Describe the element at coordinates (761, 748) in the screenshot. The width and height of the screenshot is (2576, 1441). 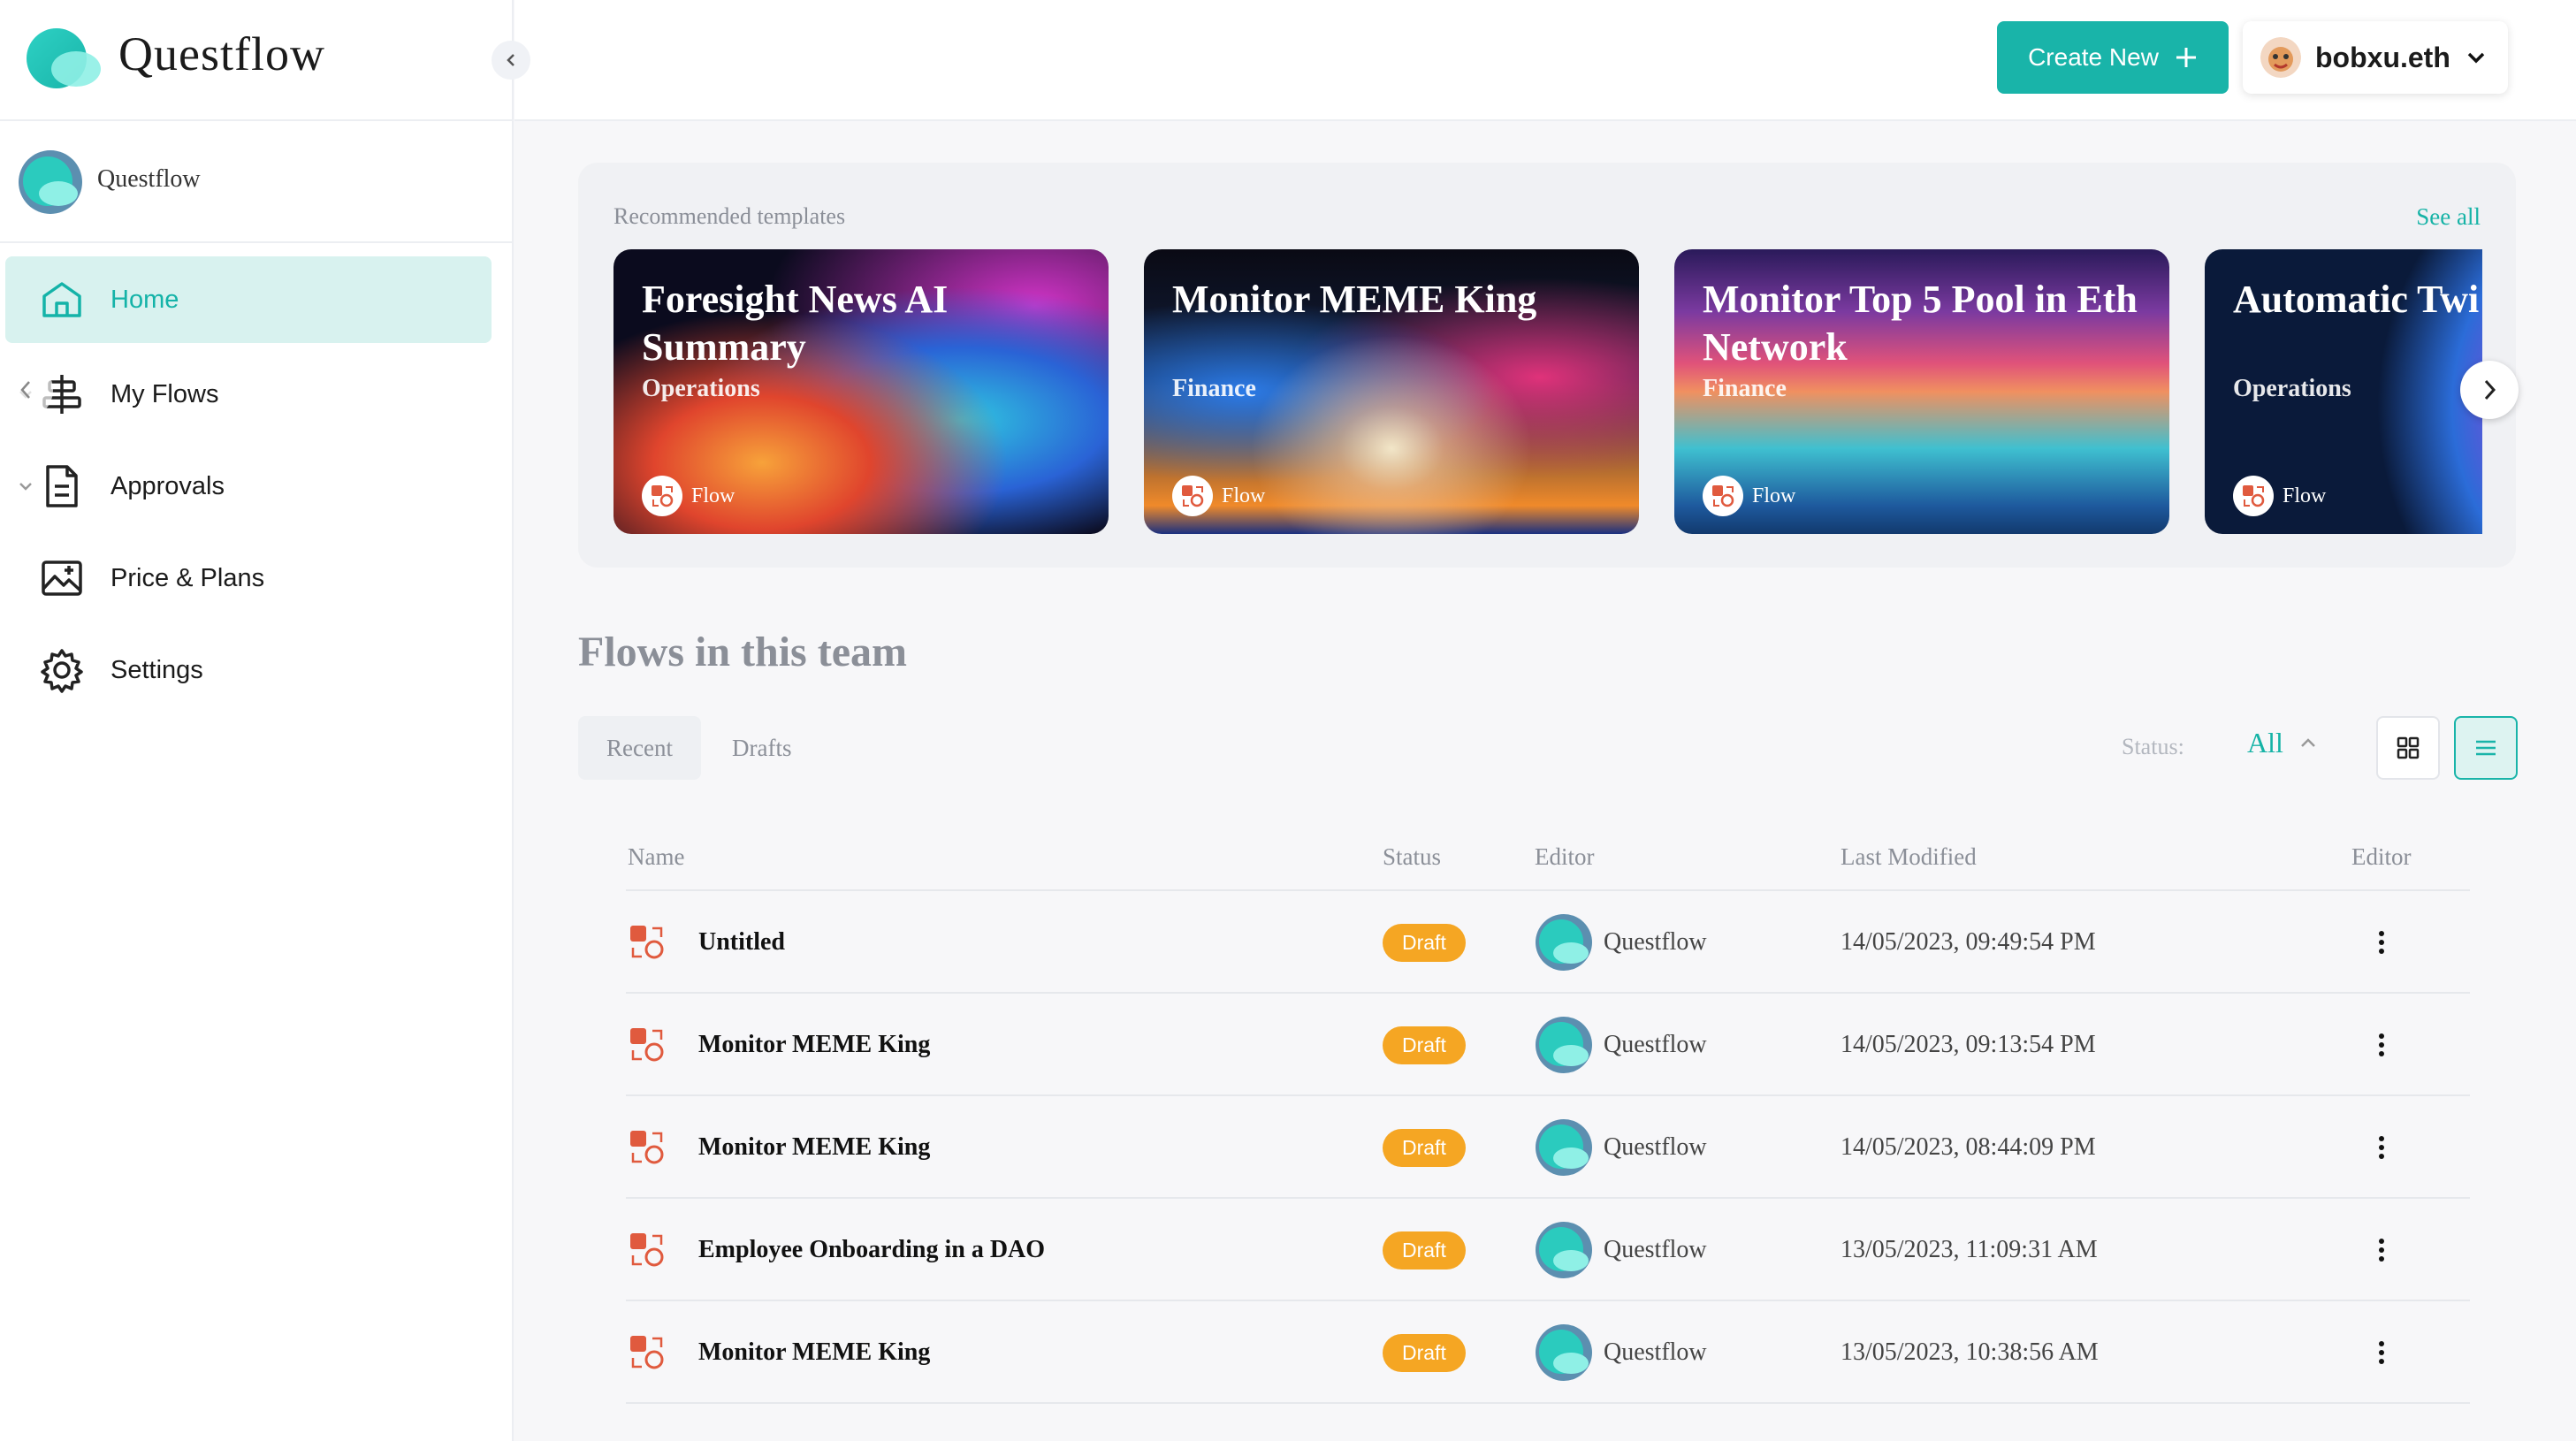
I see `tab-drafts: Drafts` at that location.